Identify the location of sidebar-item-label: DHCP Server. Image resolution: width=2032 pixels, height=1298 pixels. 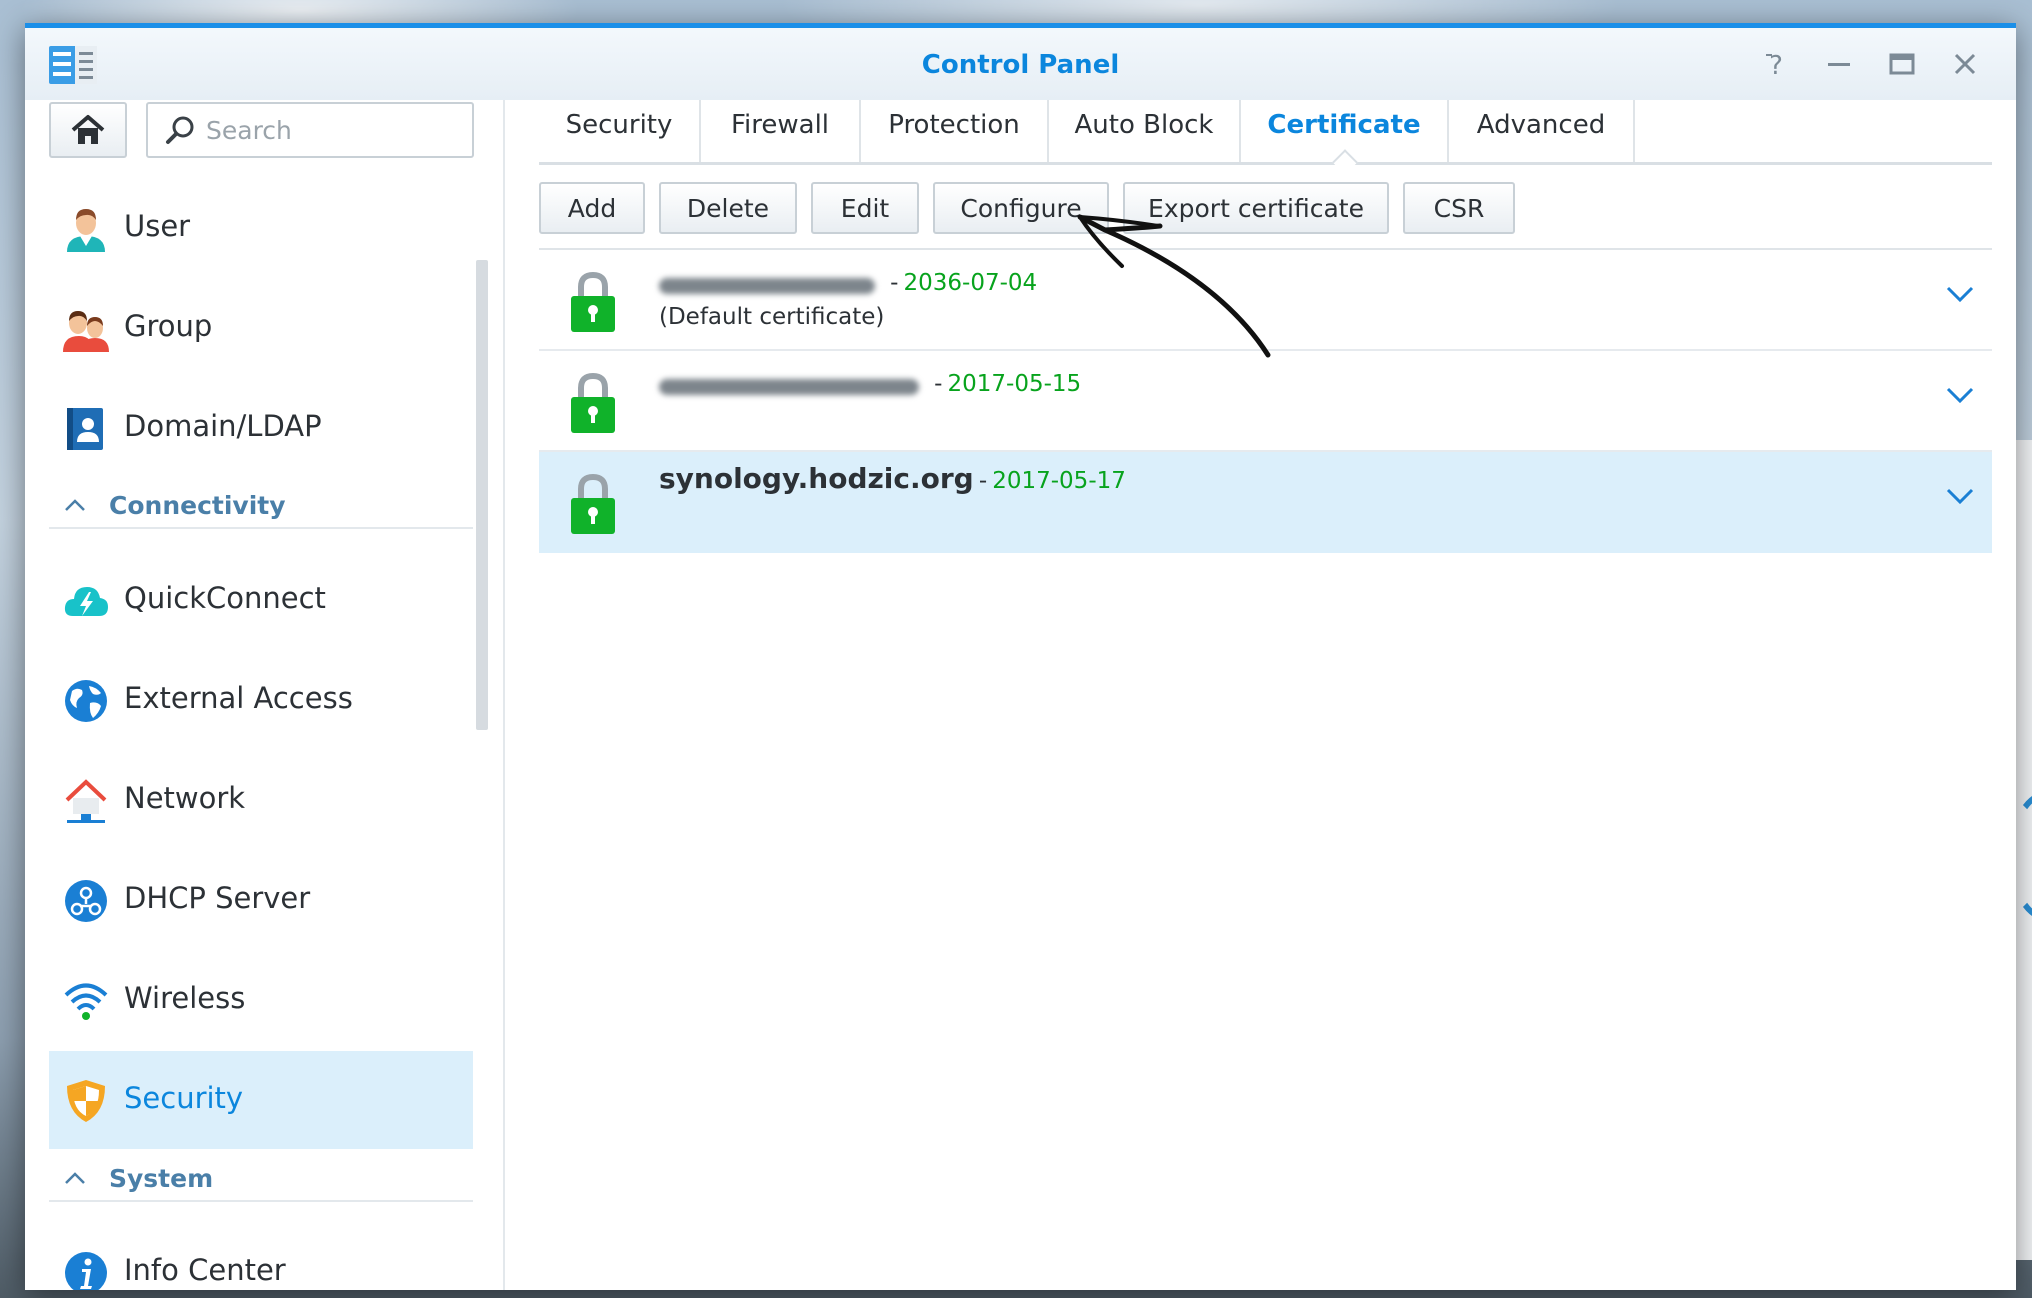
(217, 898).